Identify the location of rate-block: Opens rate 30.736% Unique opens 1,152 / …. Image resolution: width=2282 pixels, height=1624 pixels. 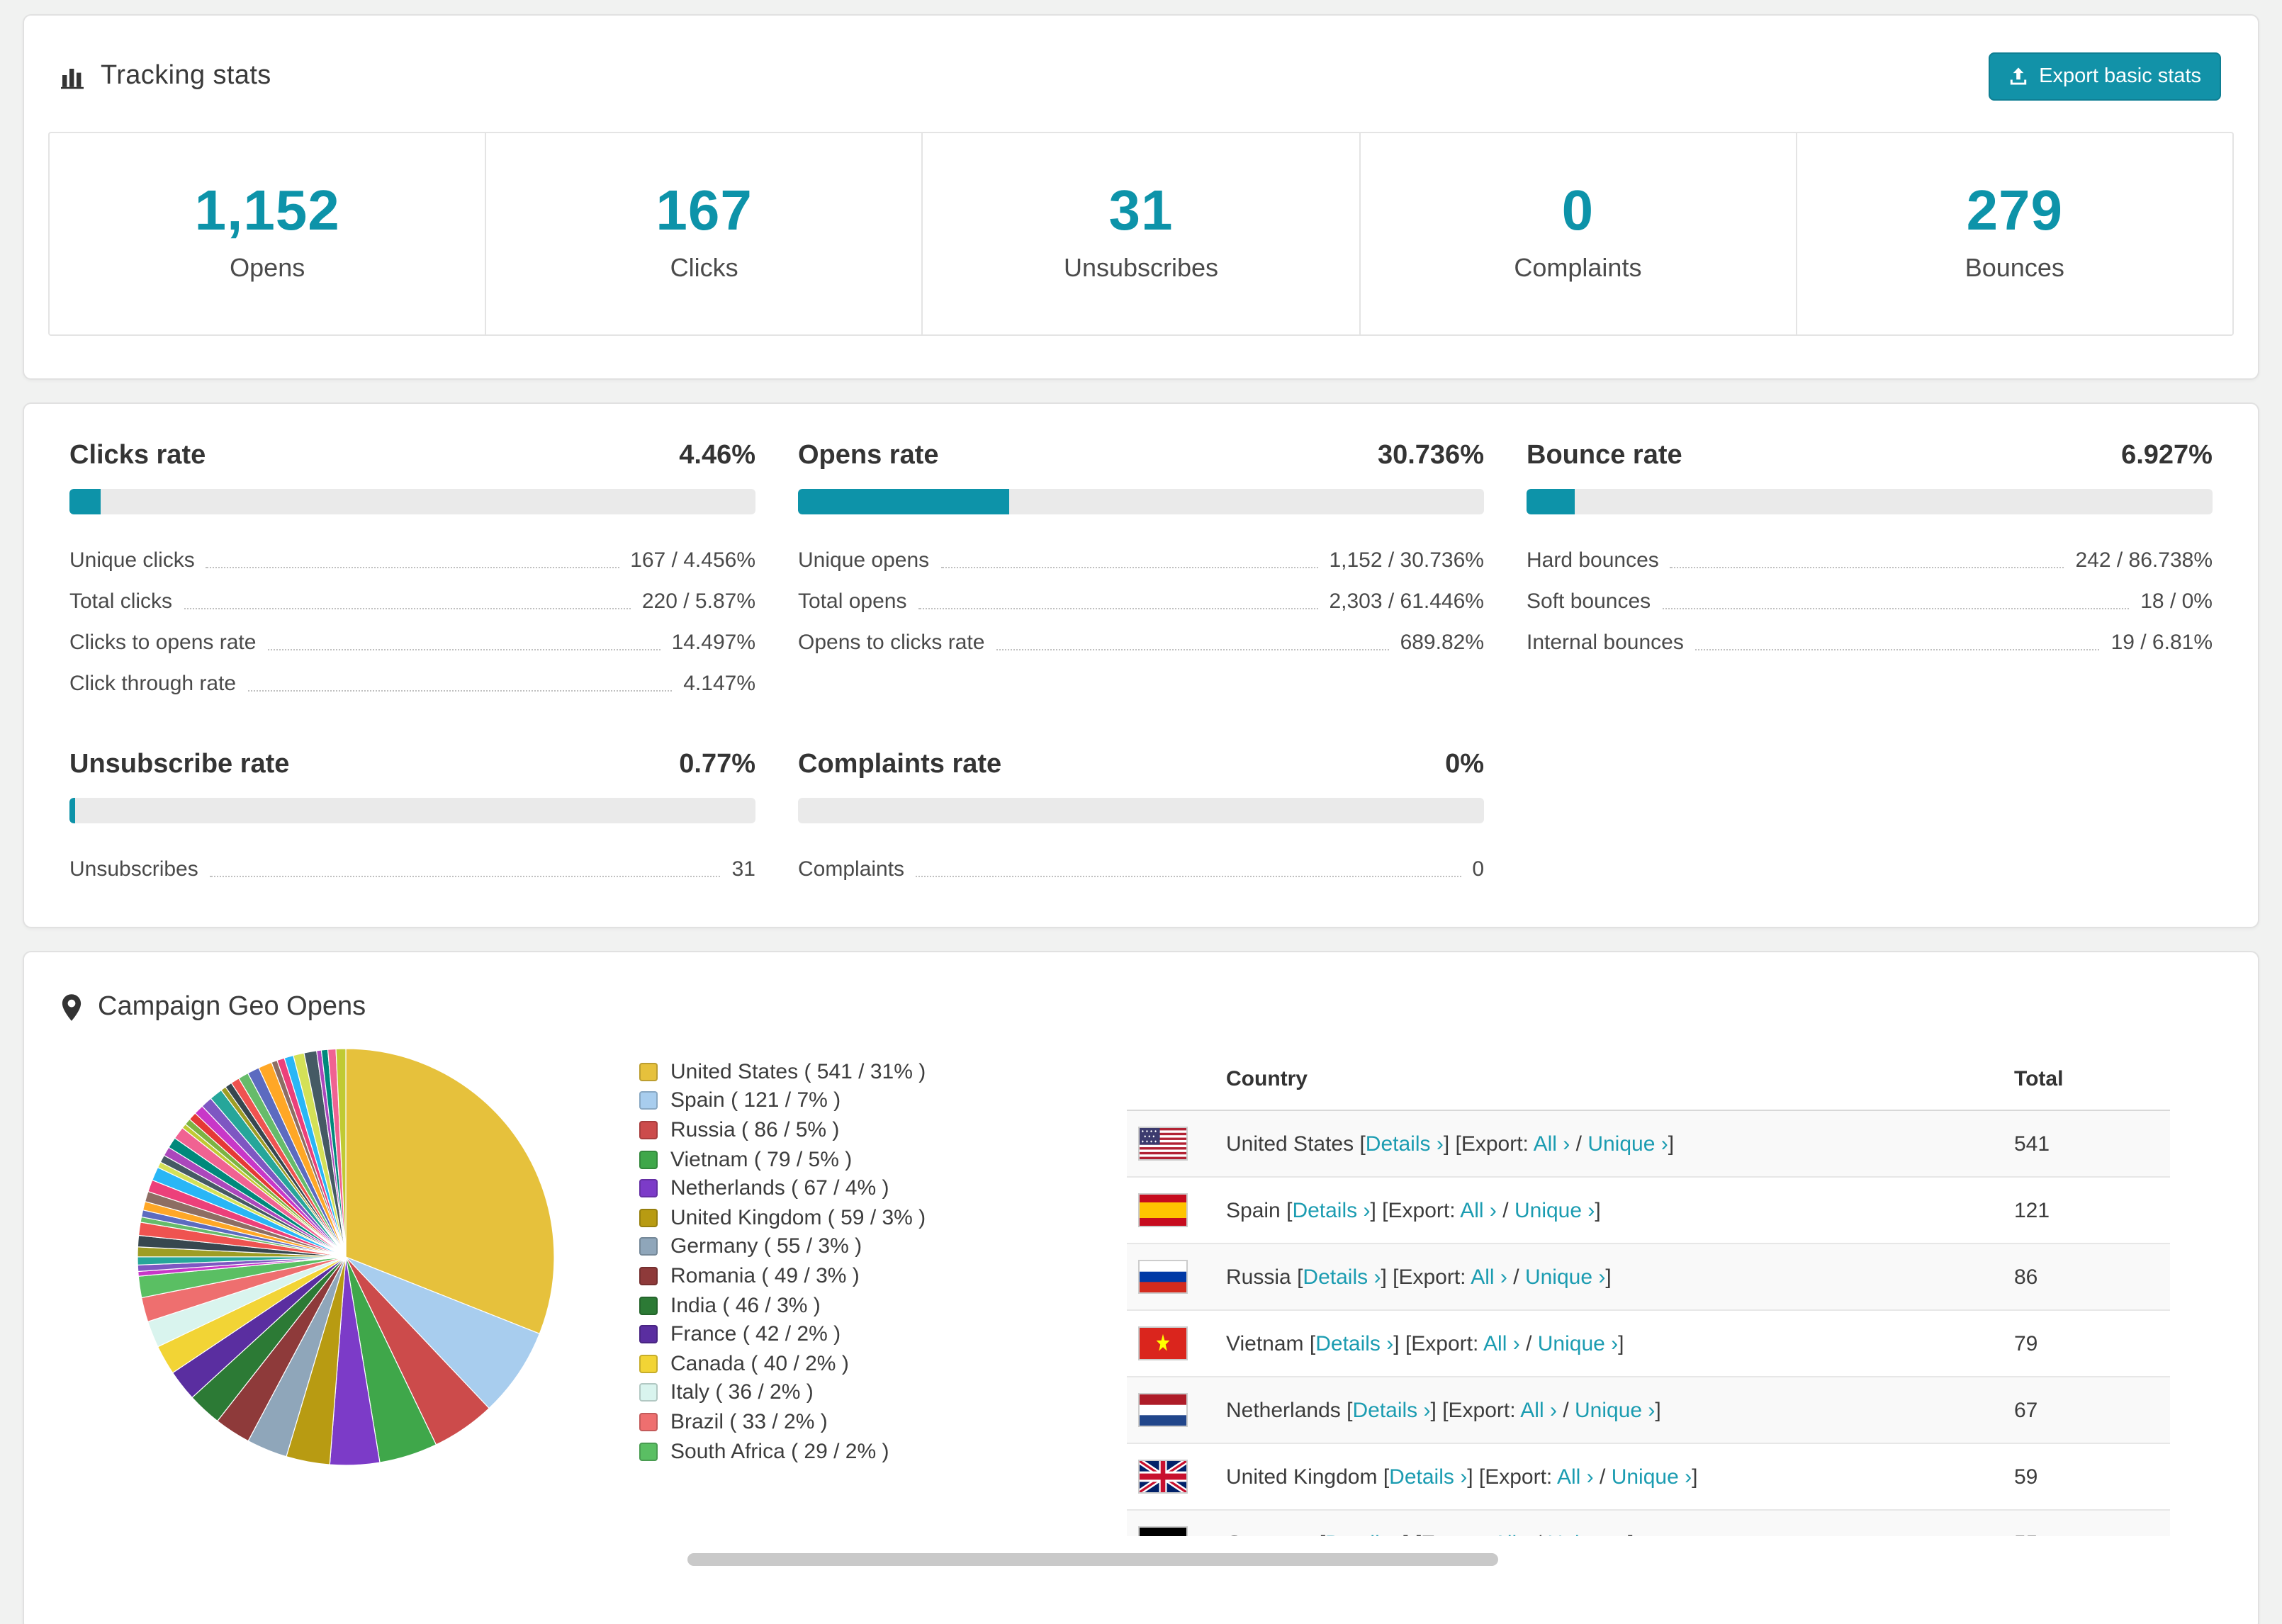
(1141, 570).